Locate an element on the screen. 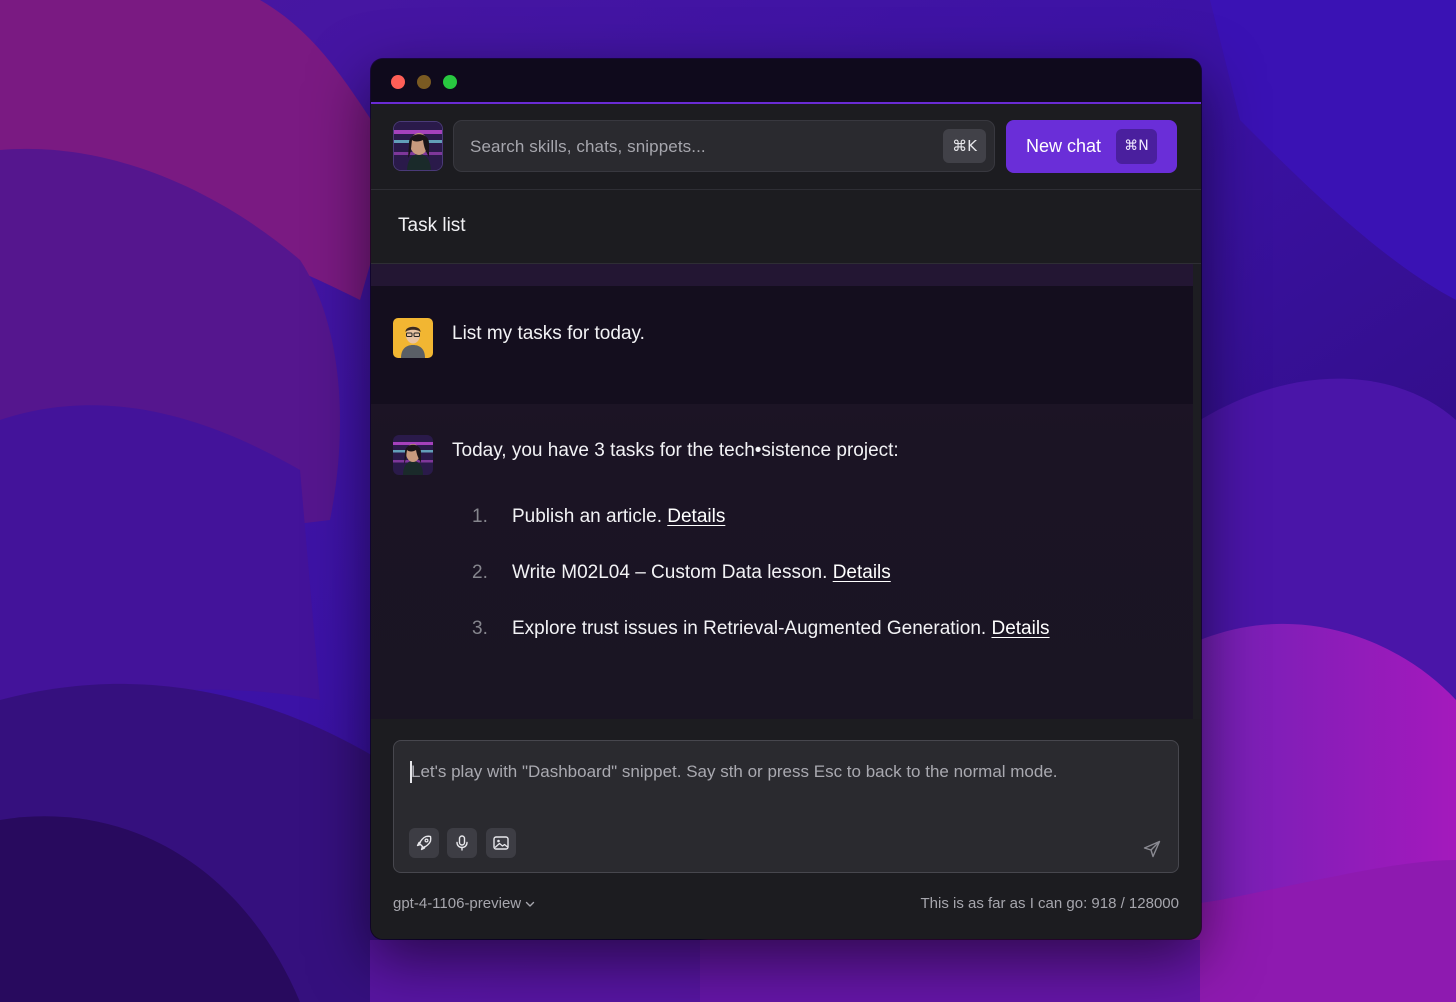 Image resolution: width=1456 pixels, height=1002 pixels. token-usage-status: This is as far as I can go: 918 / 128000 is located at coordinates (1050, 903).